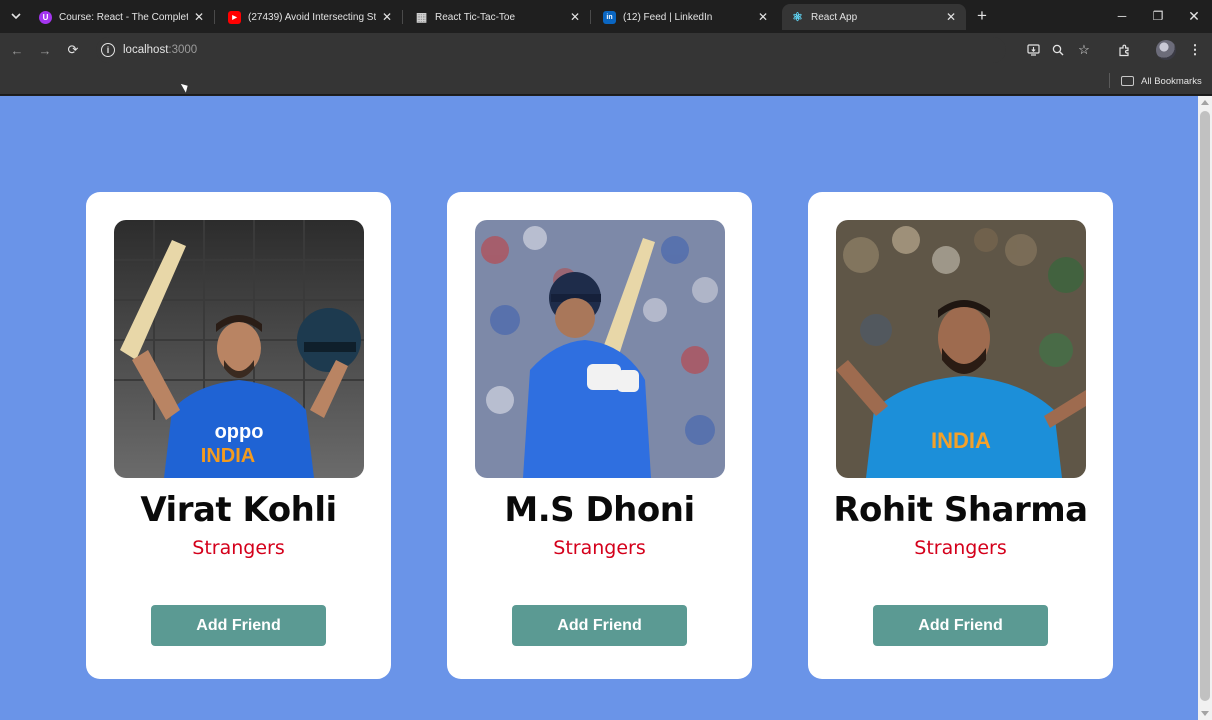  Describe the element at coordinates (238, 510) in the screenshot. I see `player-name: Virat Kohli` at that location.